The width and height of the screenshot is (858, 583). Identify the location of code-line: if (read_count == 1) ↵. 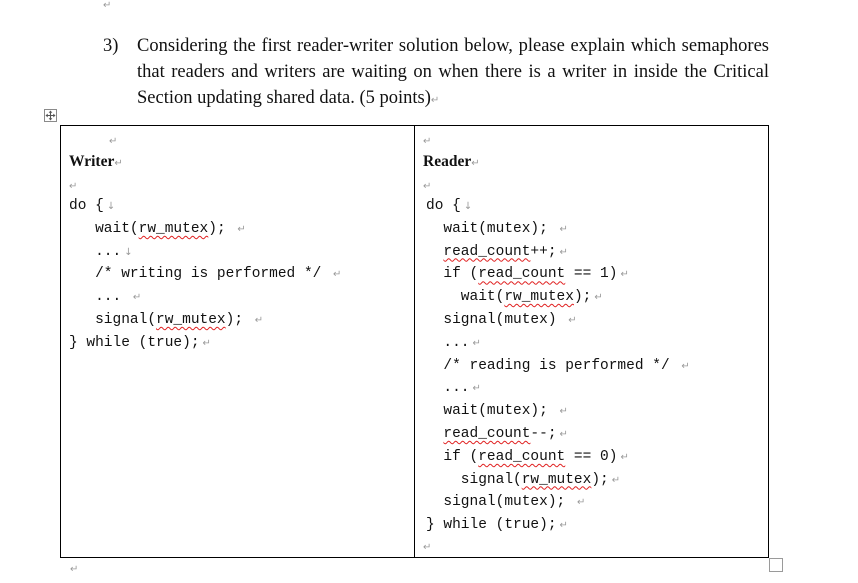
(527, 274).